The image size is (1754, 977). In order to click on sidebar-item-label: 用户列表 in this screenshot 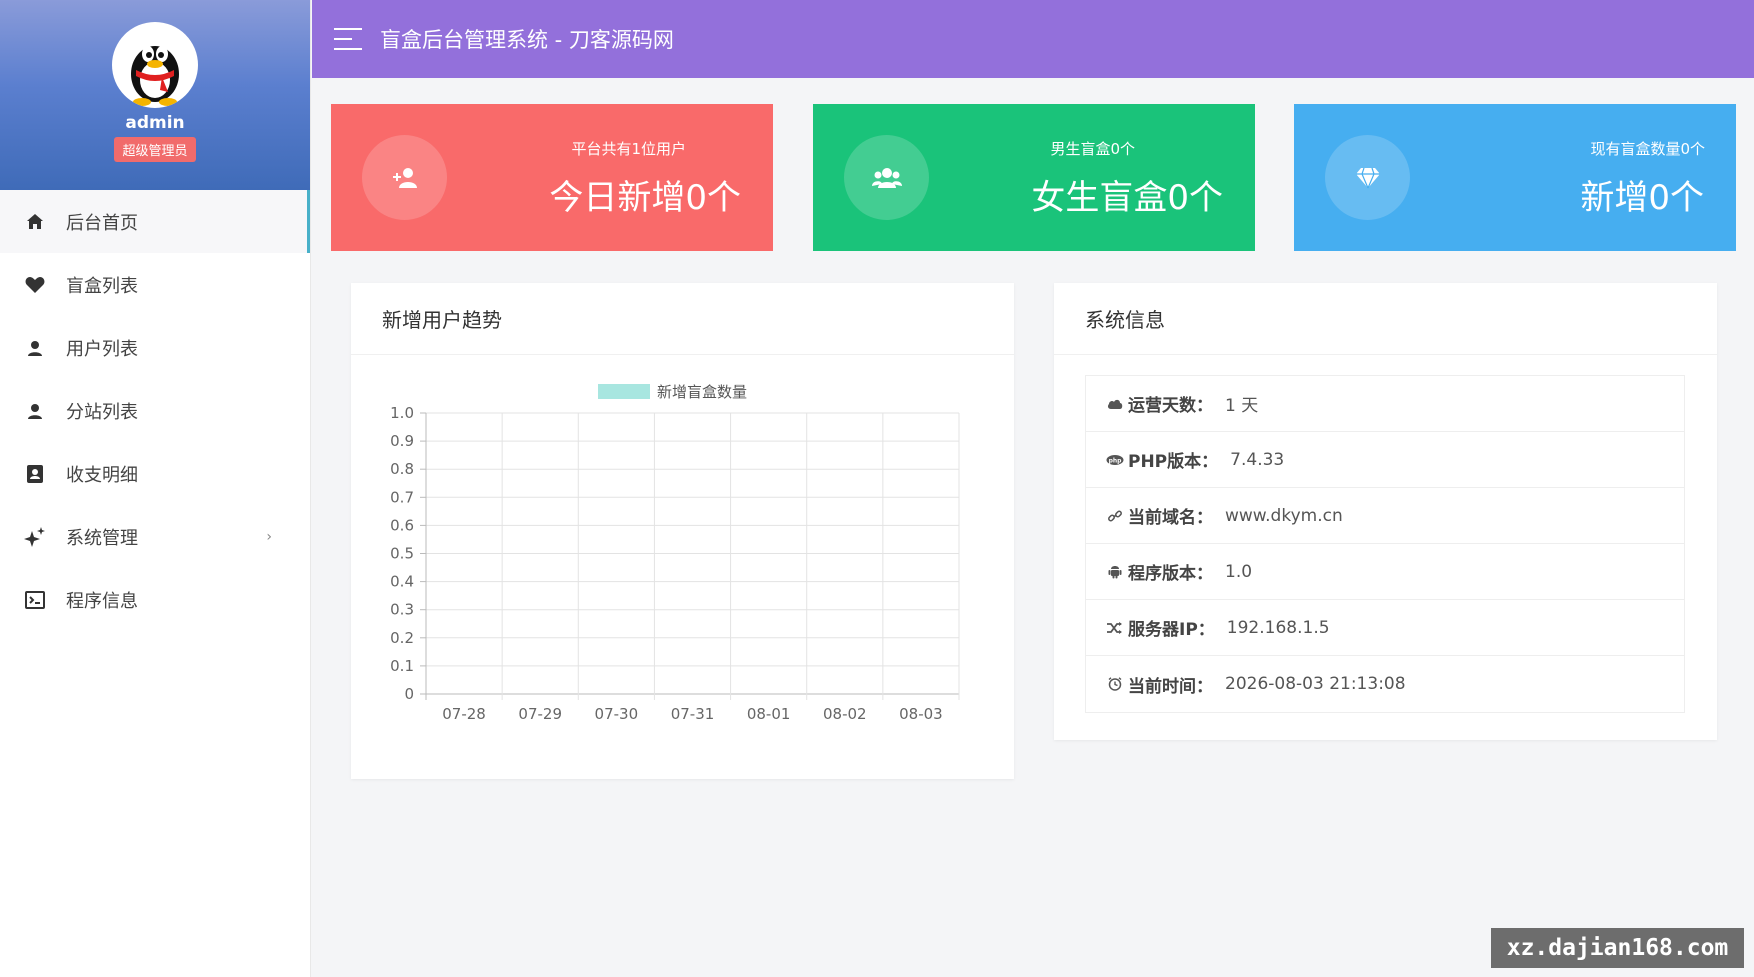, I will do `click(102, 349)`.